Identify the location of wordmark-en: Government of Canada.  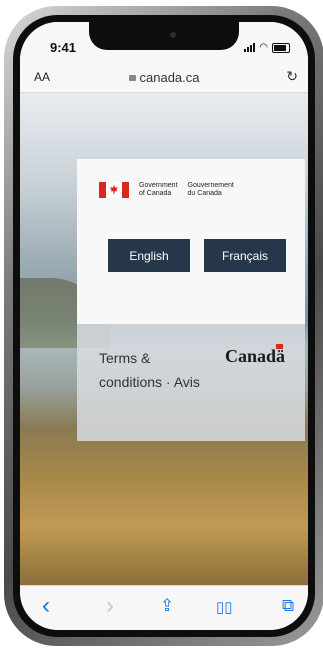
(158, 189).